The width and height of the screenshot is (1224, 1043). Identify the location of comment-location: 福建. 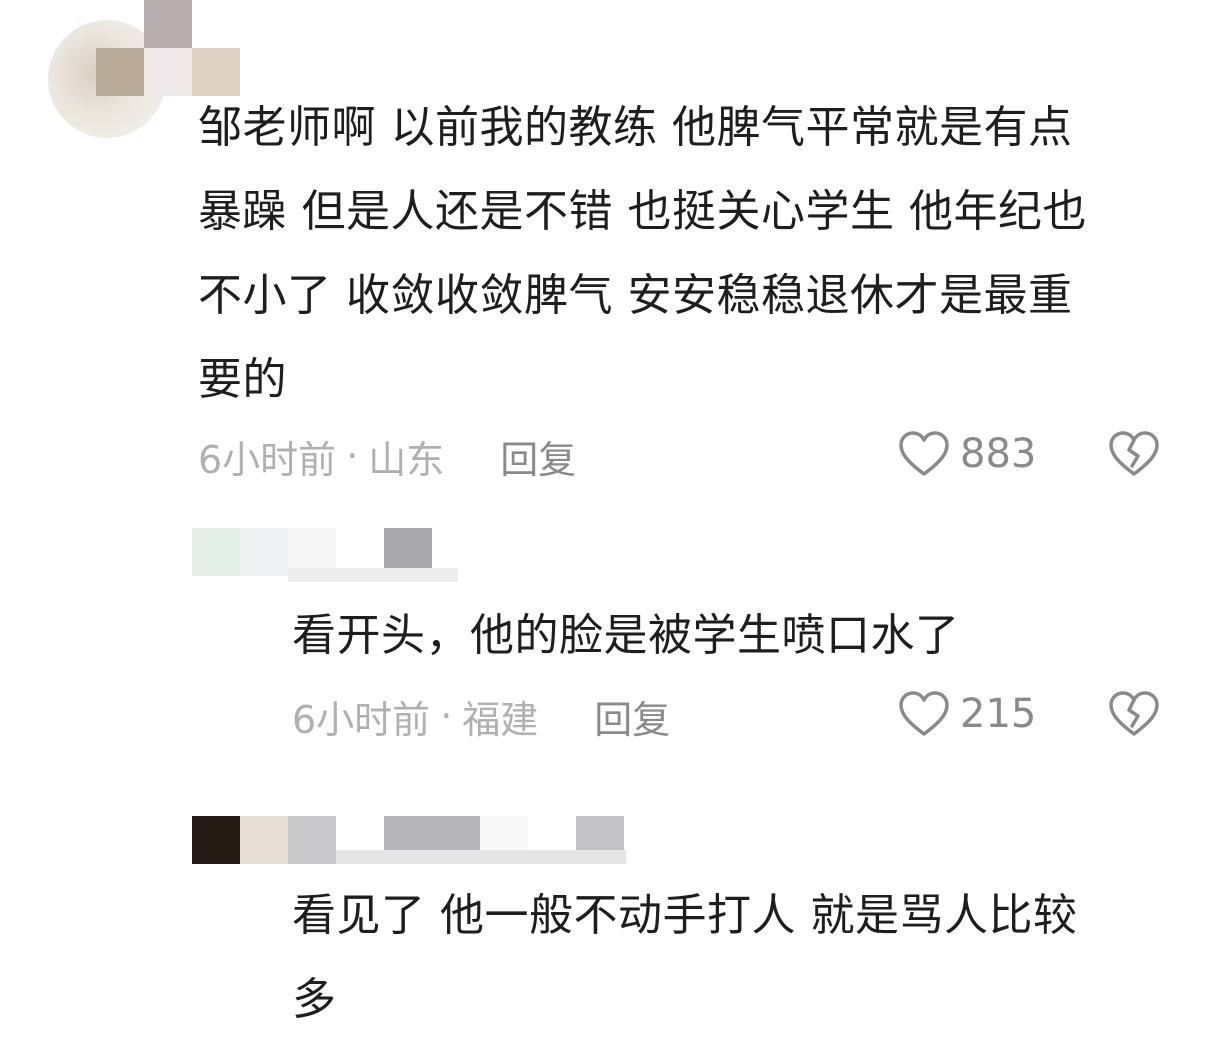
(500, 719).